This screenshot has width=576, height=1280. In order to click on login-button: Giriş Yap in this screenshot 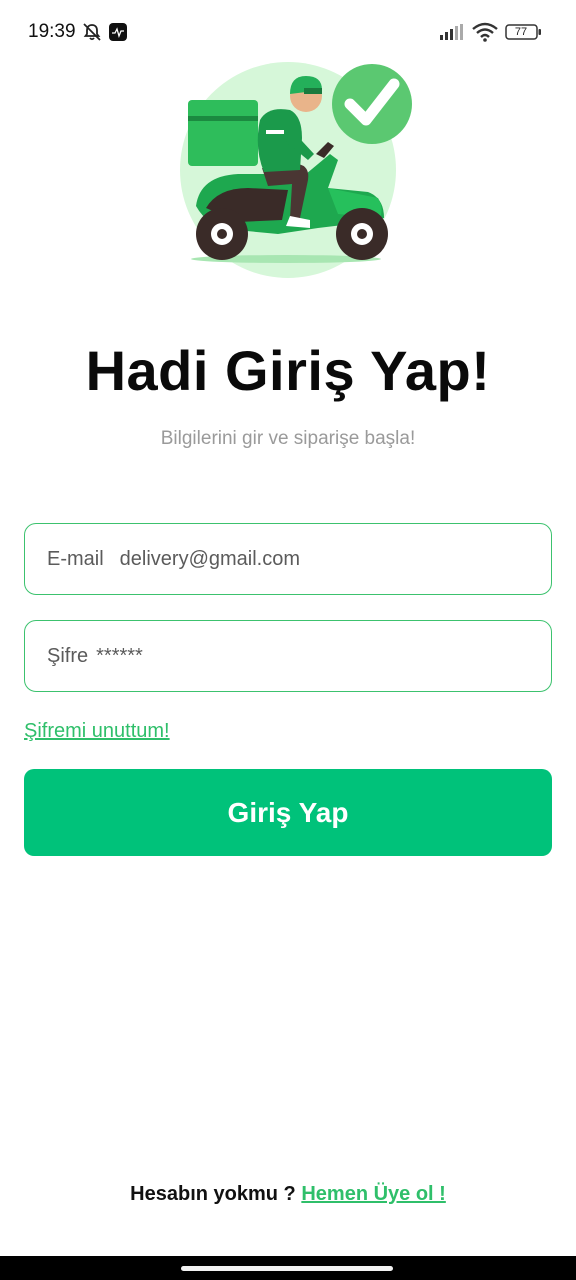, I will do `click(288, 812)`.